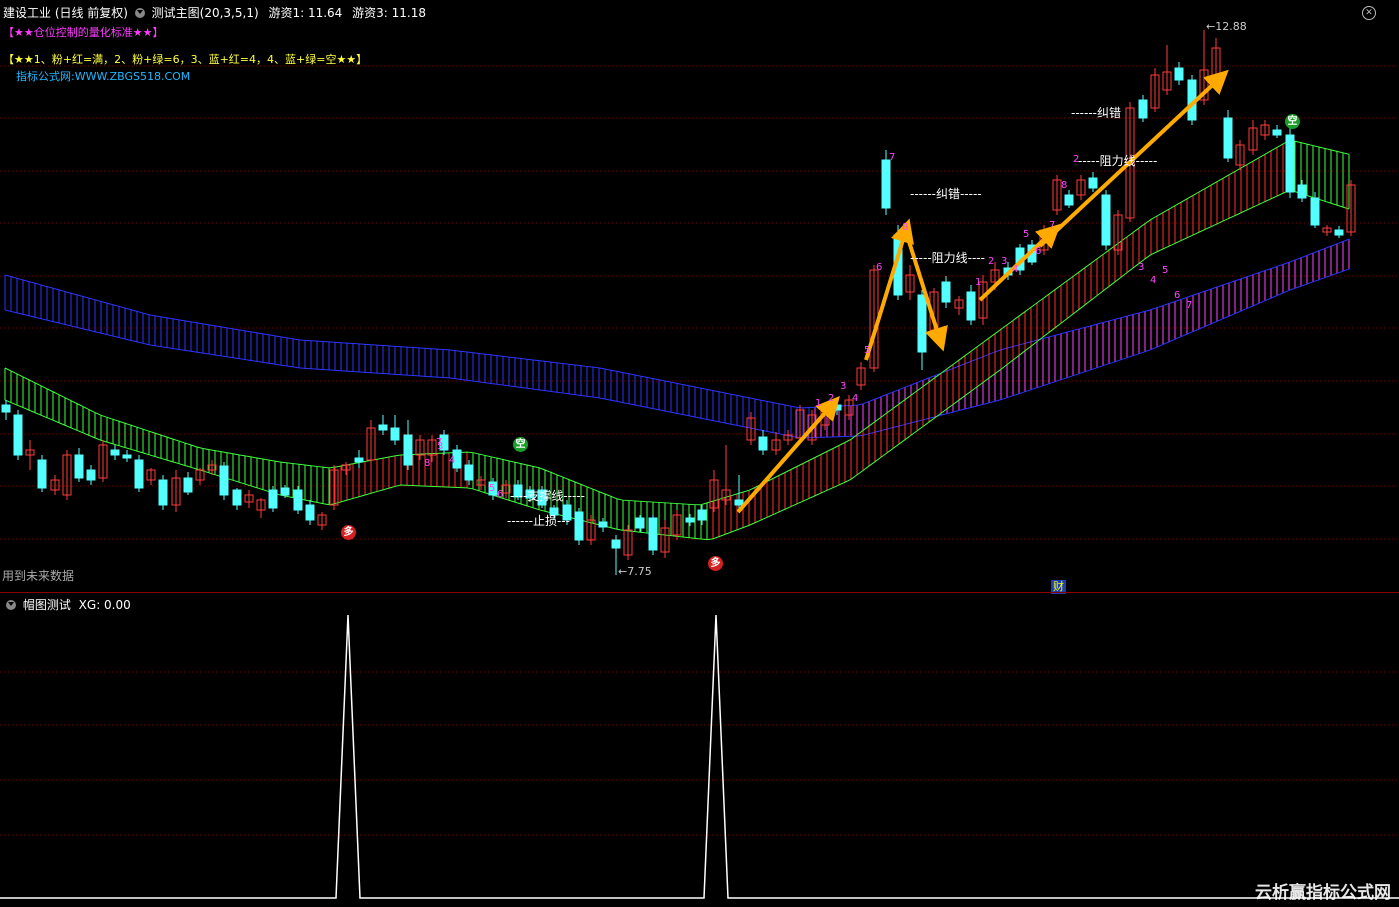 Image resolution: width=1399 pixels, height=907 pixels. Describe the element at coordinates (205, 13) in the screenshot. I see `indicator-title: 测试主图(20,3,5,1)` at that location.